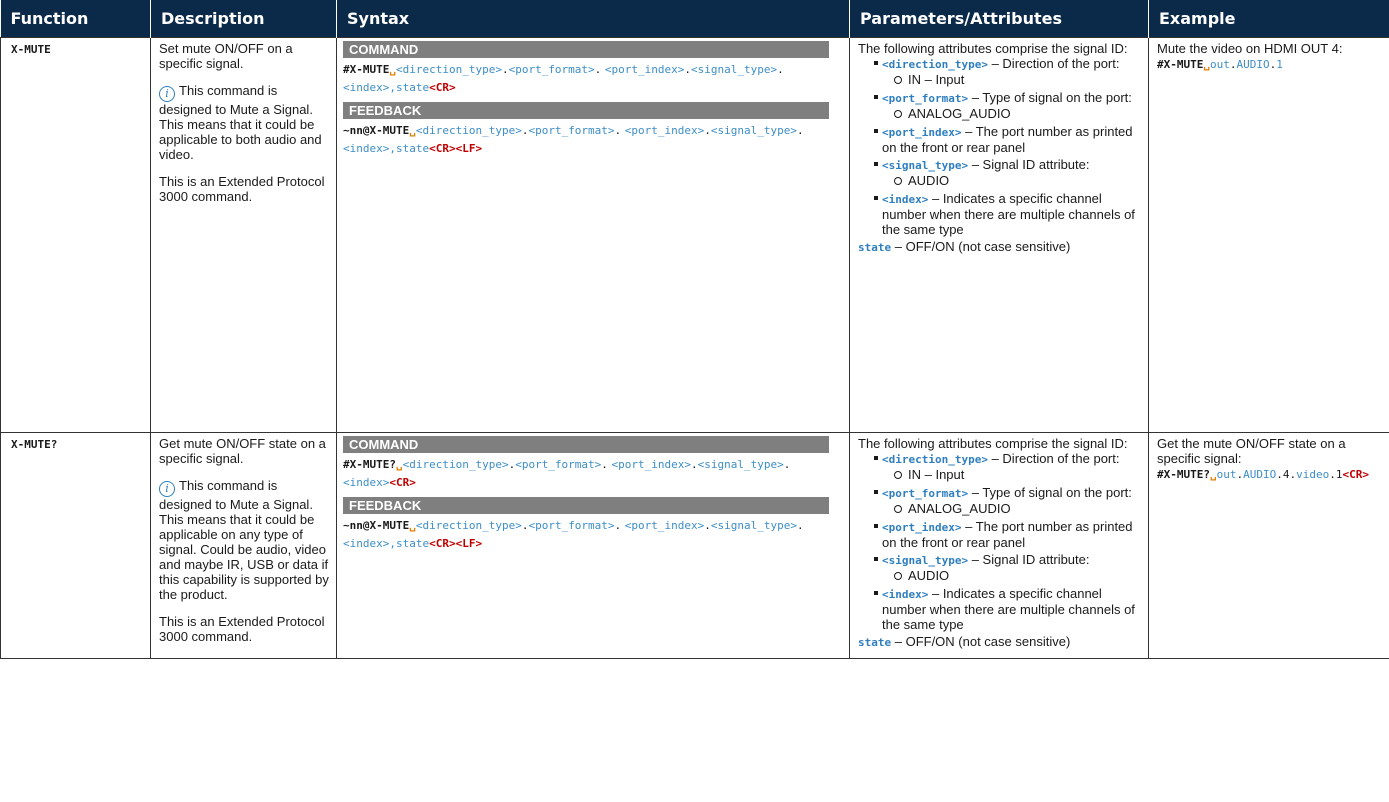 The height and width of the screenshot is (802, 1389). What do you see at coordinates (1012, 575) in the screenshot?
I see `attr-option: AUDIO` at bounding box center [1012, 575].